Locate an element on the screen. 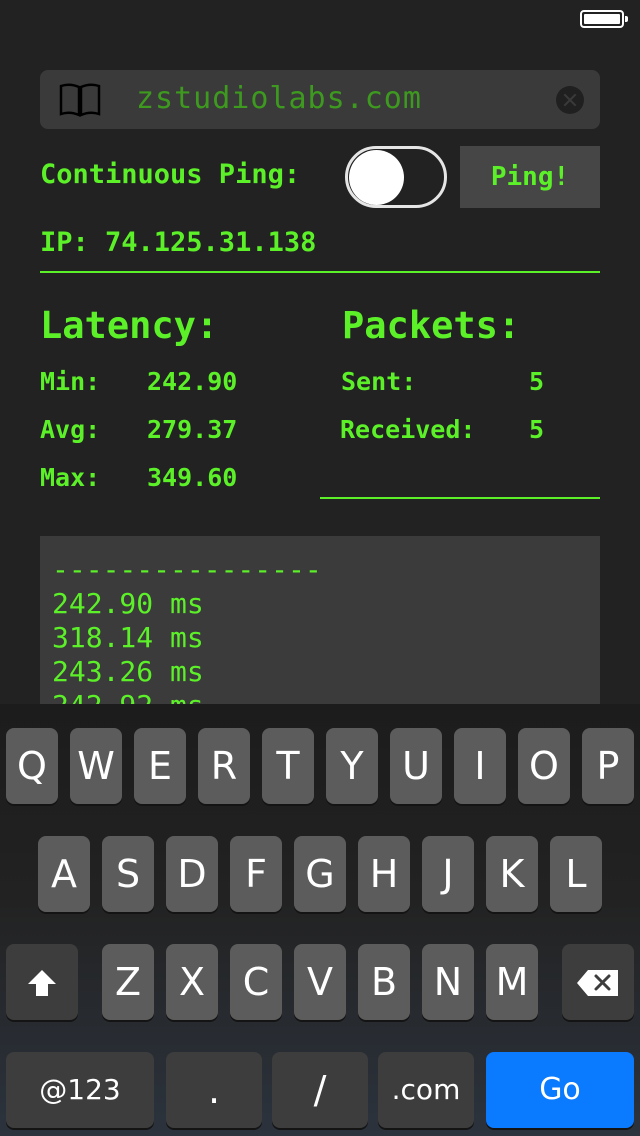 The width and height of the screenshot is (640, 1136). packets-received-label: Received: is located at coordinates (408, 429).